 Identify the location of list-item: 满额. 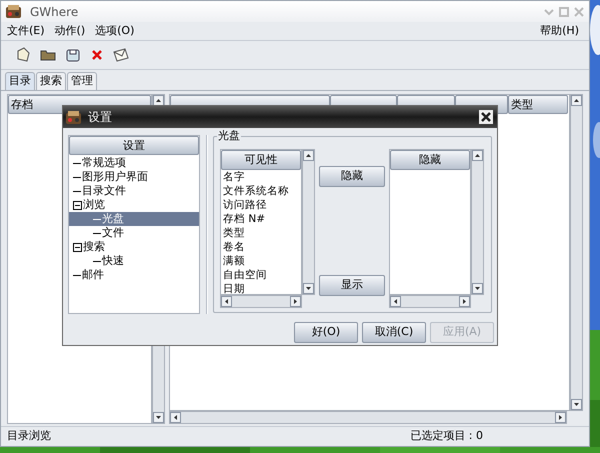
(261, 261).